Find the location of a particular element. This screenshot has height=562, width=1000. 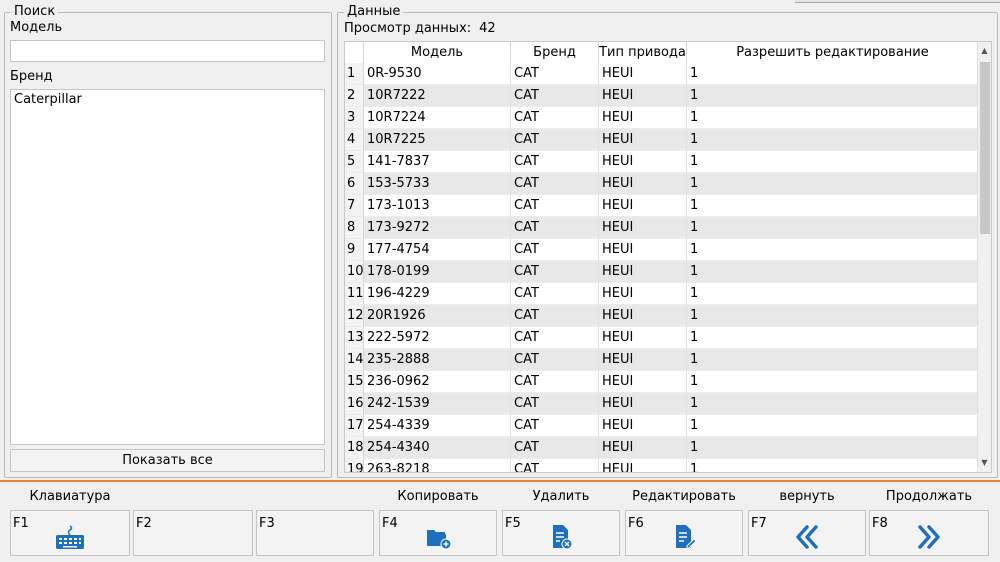

table-row: 6 153-5733 CAT HEUI 1 is located at coordinates (662, 184).